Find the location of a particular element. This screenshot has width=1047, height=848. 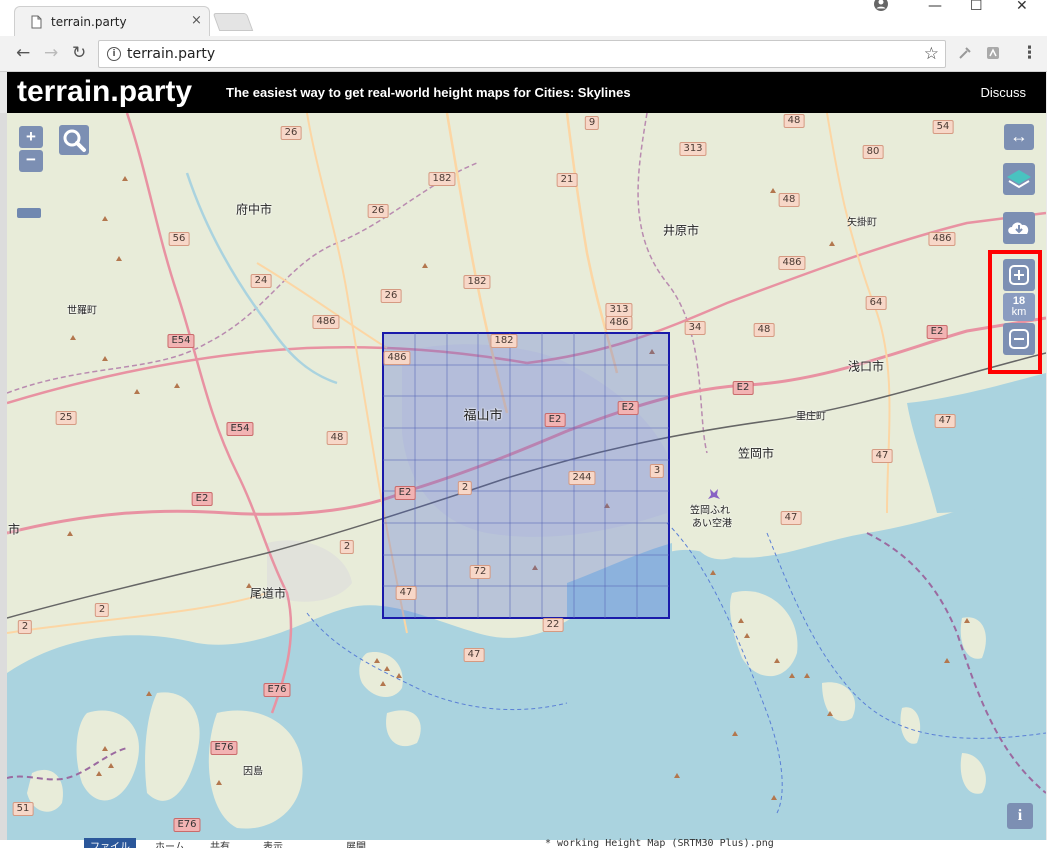

annotation-highlight-box is located at coordinates (1015, 312).